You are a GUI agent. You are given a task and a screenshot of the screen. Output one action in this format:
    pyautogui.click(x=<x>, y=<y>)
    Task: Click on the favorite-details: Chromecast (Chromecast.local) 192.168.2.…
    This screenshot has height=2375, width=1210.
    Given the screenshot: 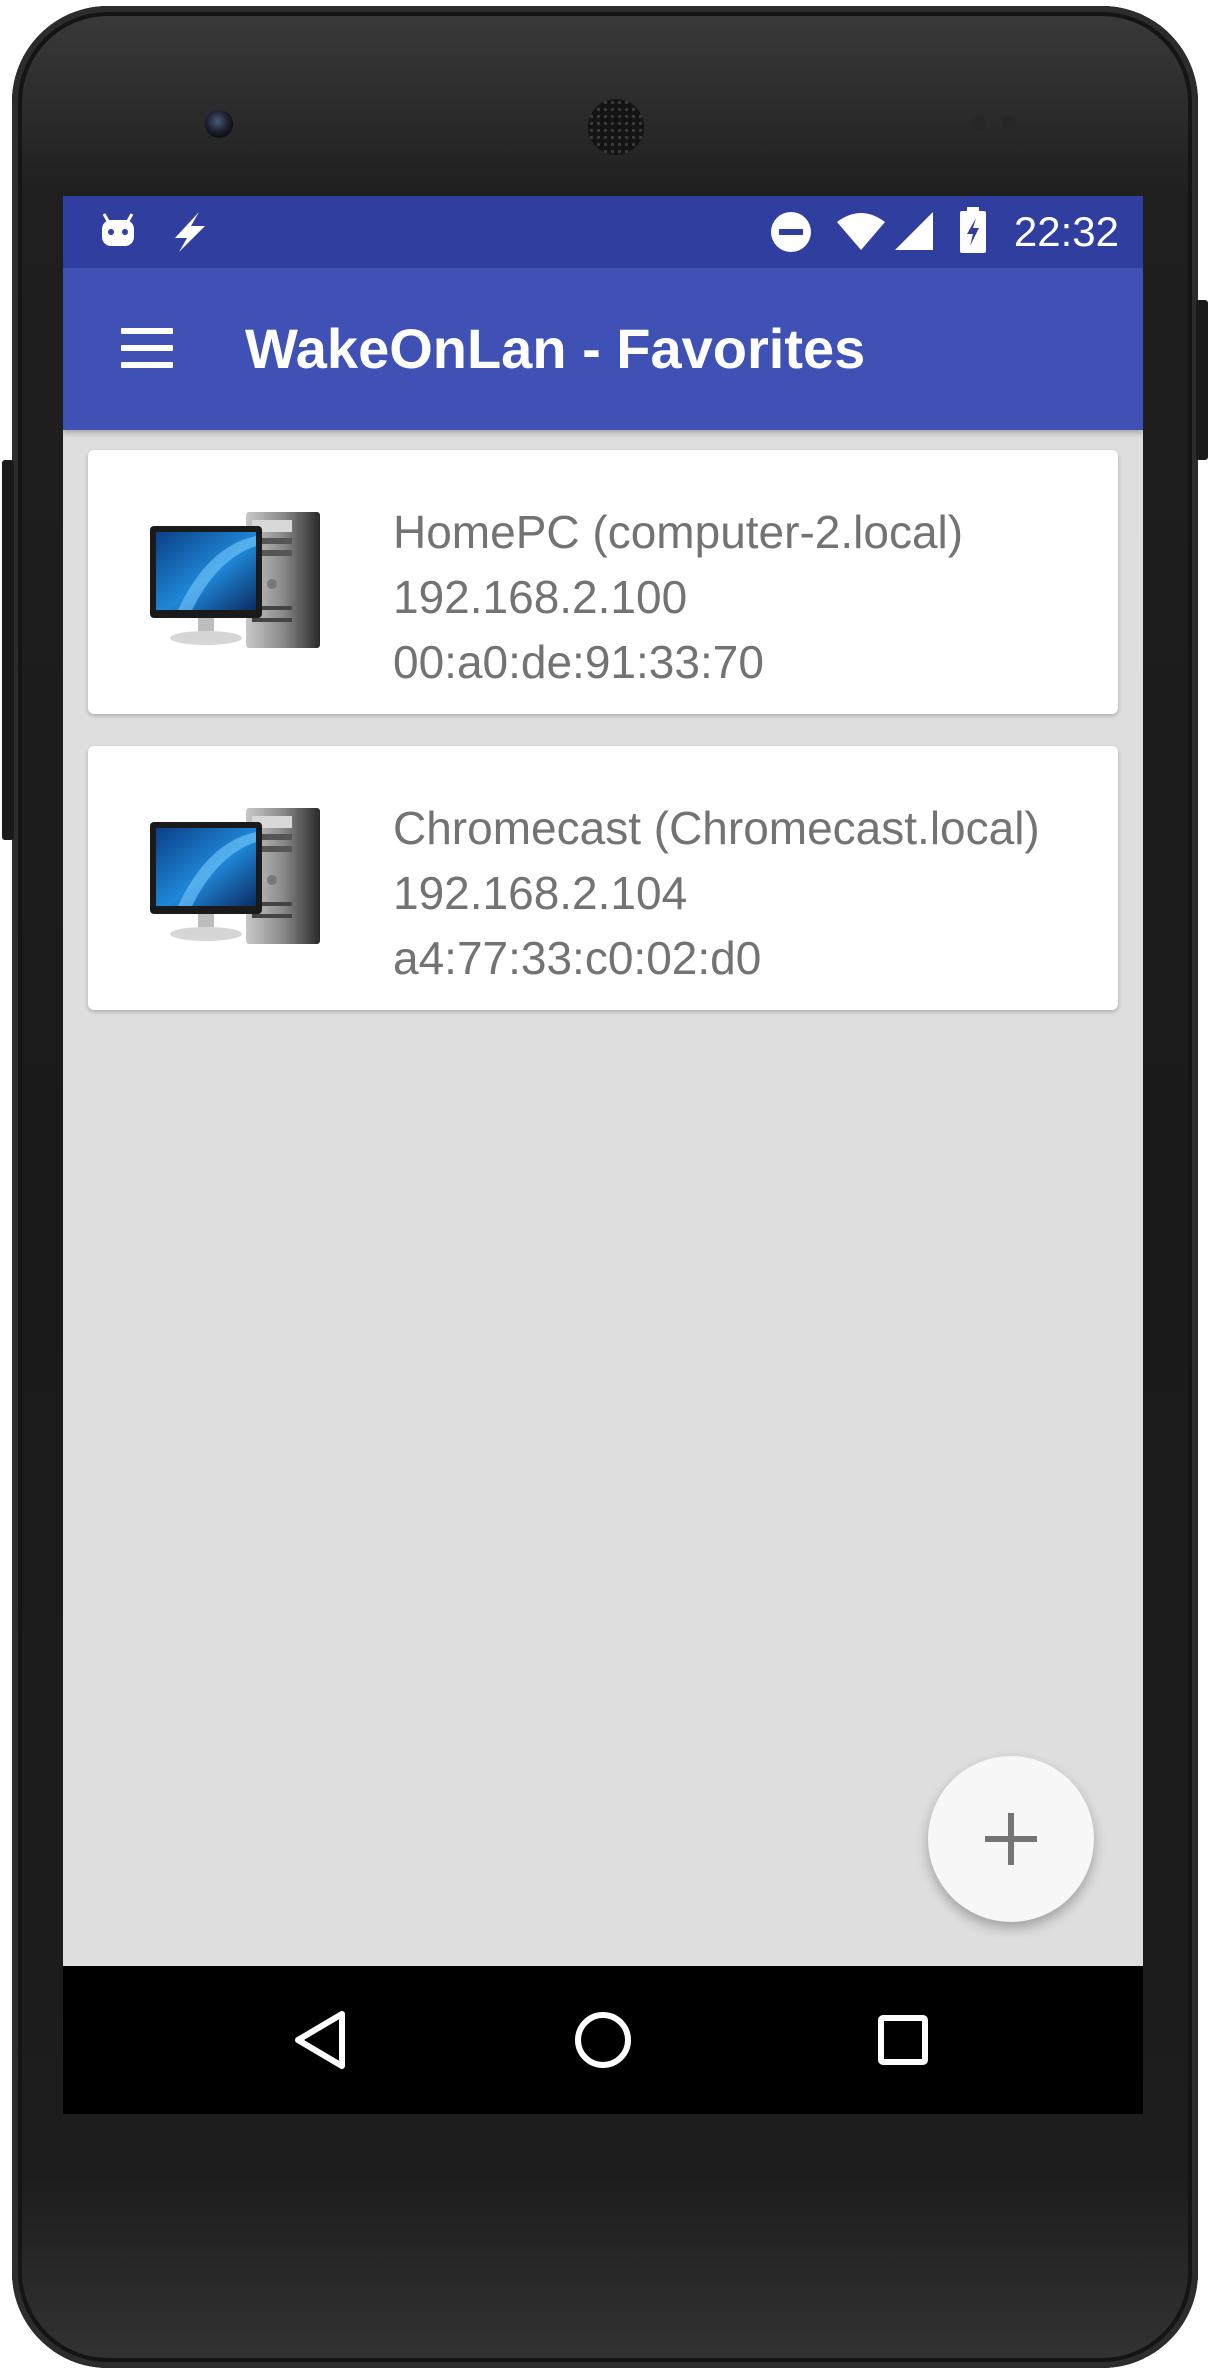 What is the action you would take?
    pyautogui.click(x=716, y=893)
    